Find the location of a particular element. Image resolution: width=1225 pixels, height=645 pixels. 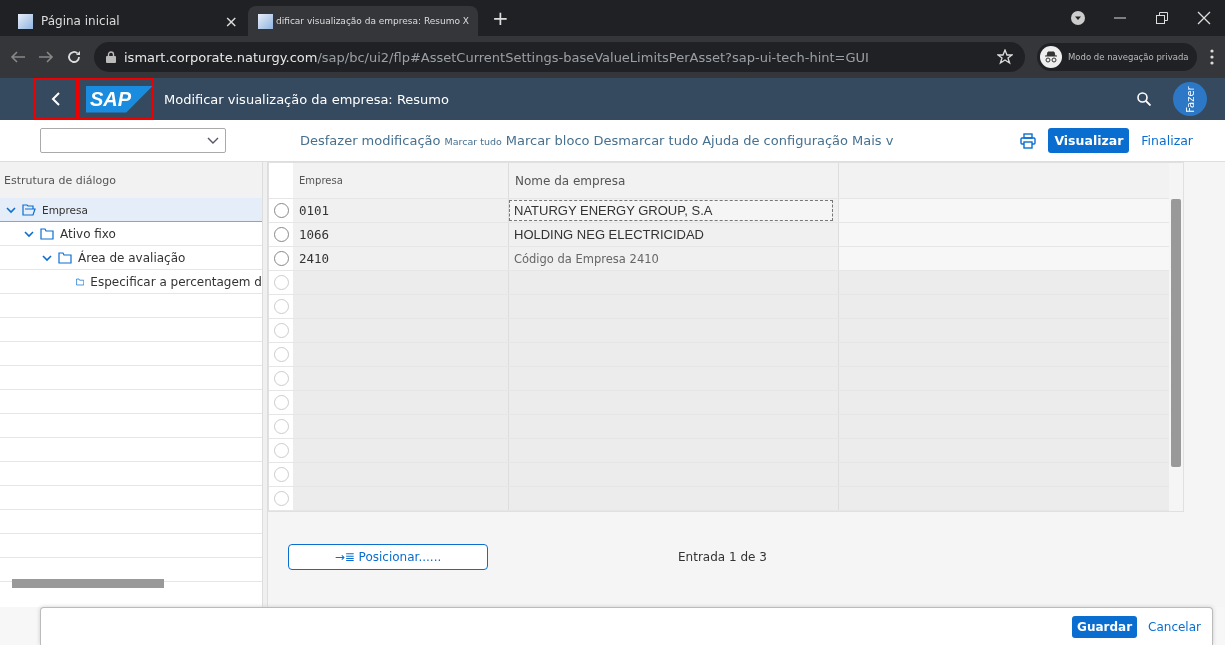

back-button is located at coordinates (56, 99).